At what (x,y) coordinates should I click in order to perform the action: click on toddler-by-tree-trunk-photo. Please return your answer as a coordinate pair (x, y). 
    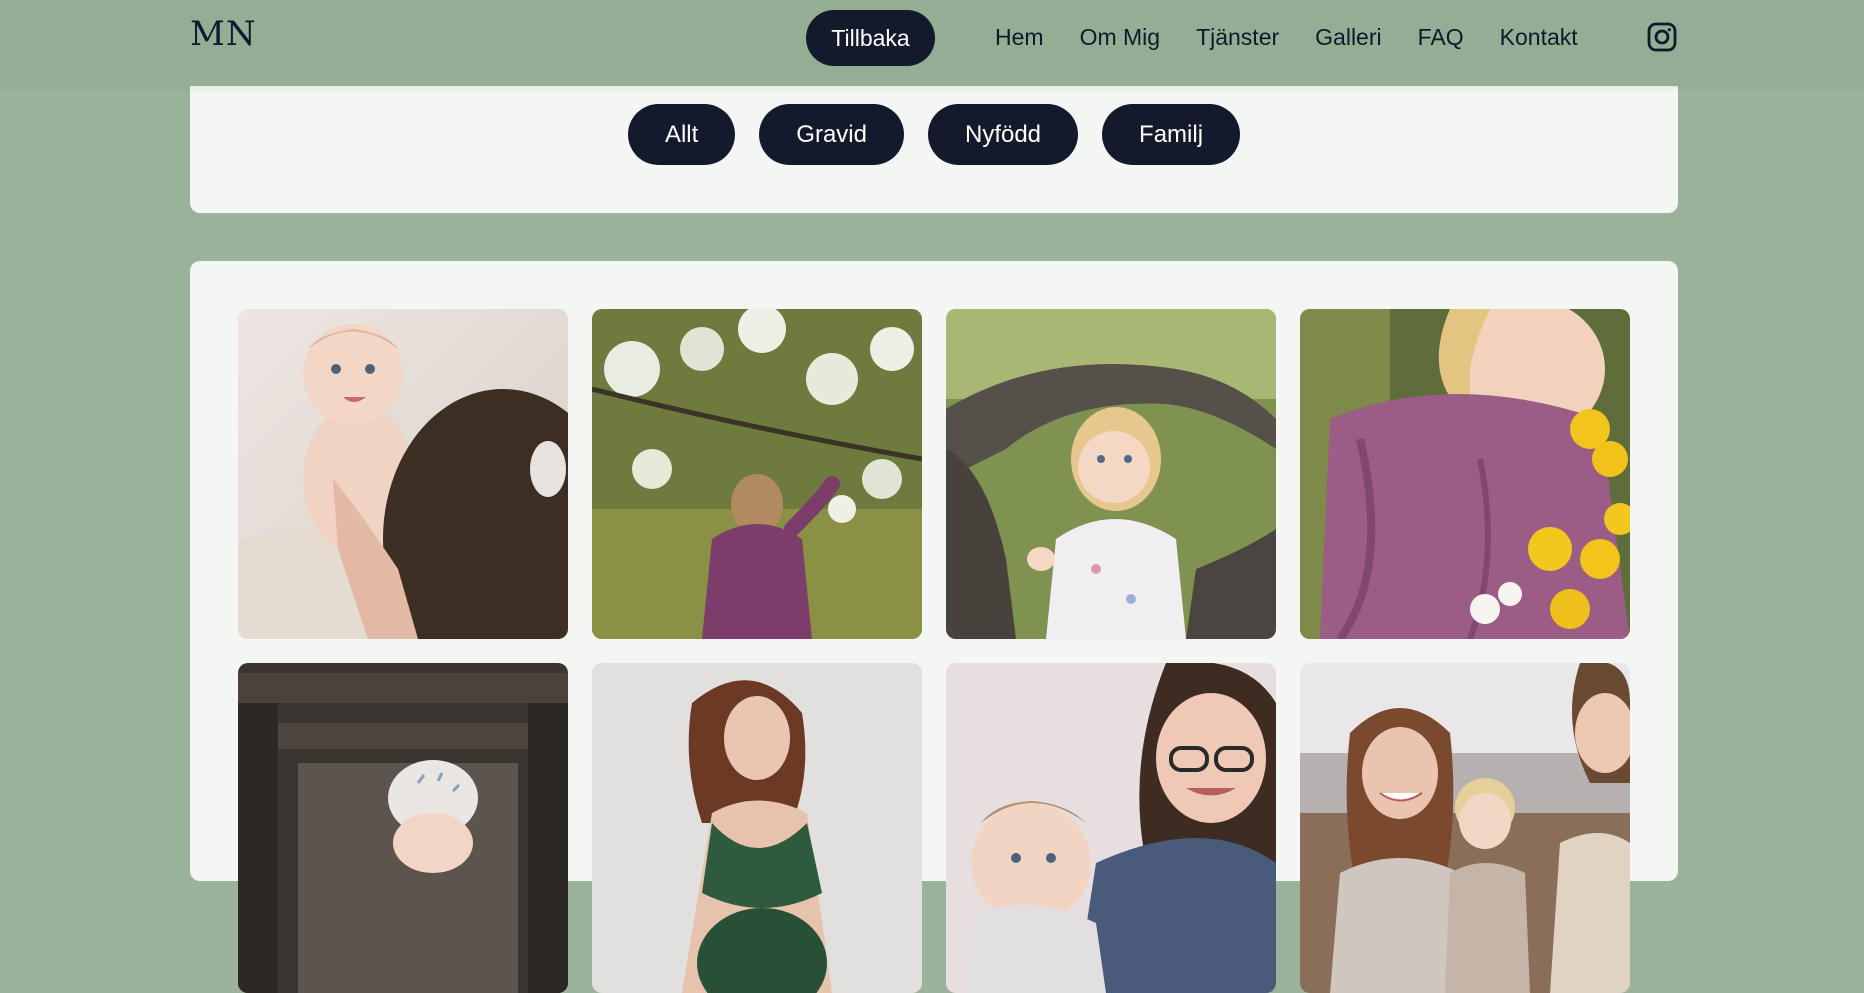
    Looking at the image, I should click on (1111, 474).